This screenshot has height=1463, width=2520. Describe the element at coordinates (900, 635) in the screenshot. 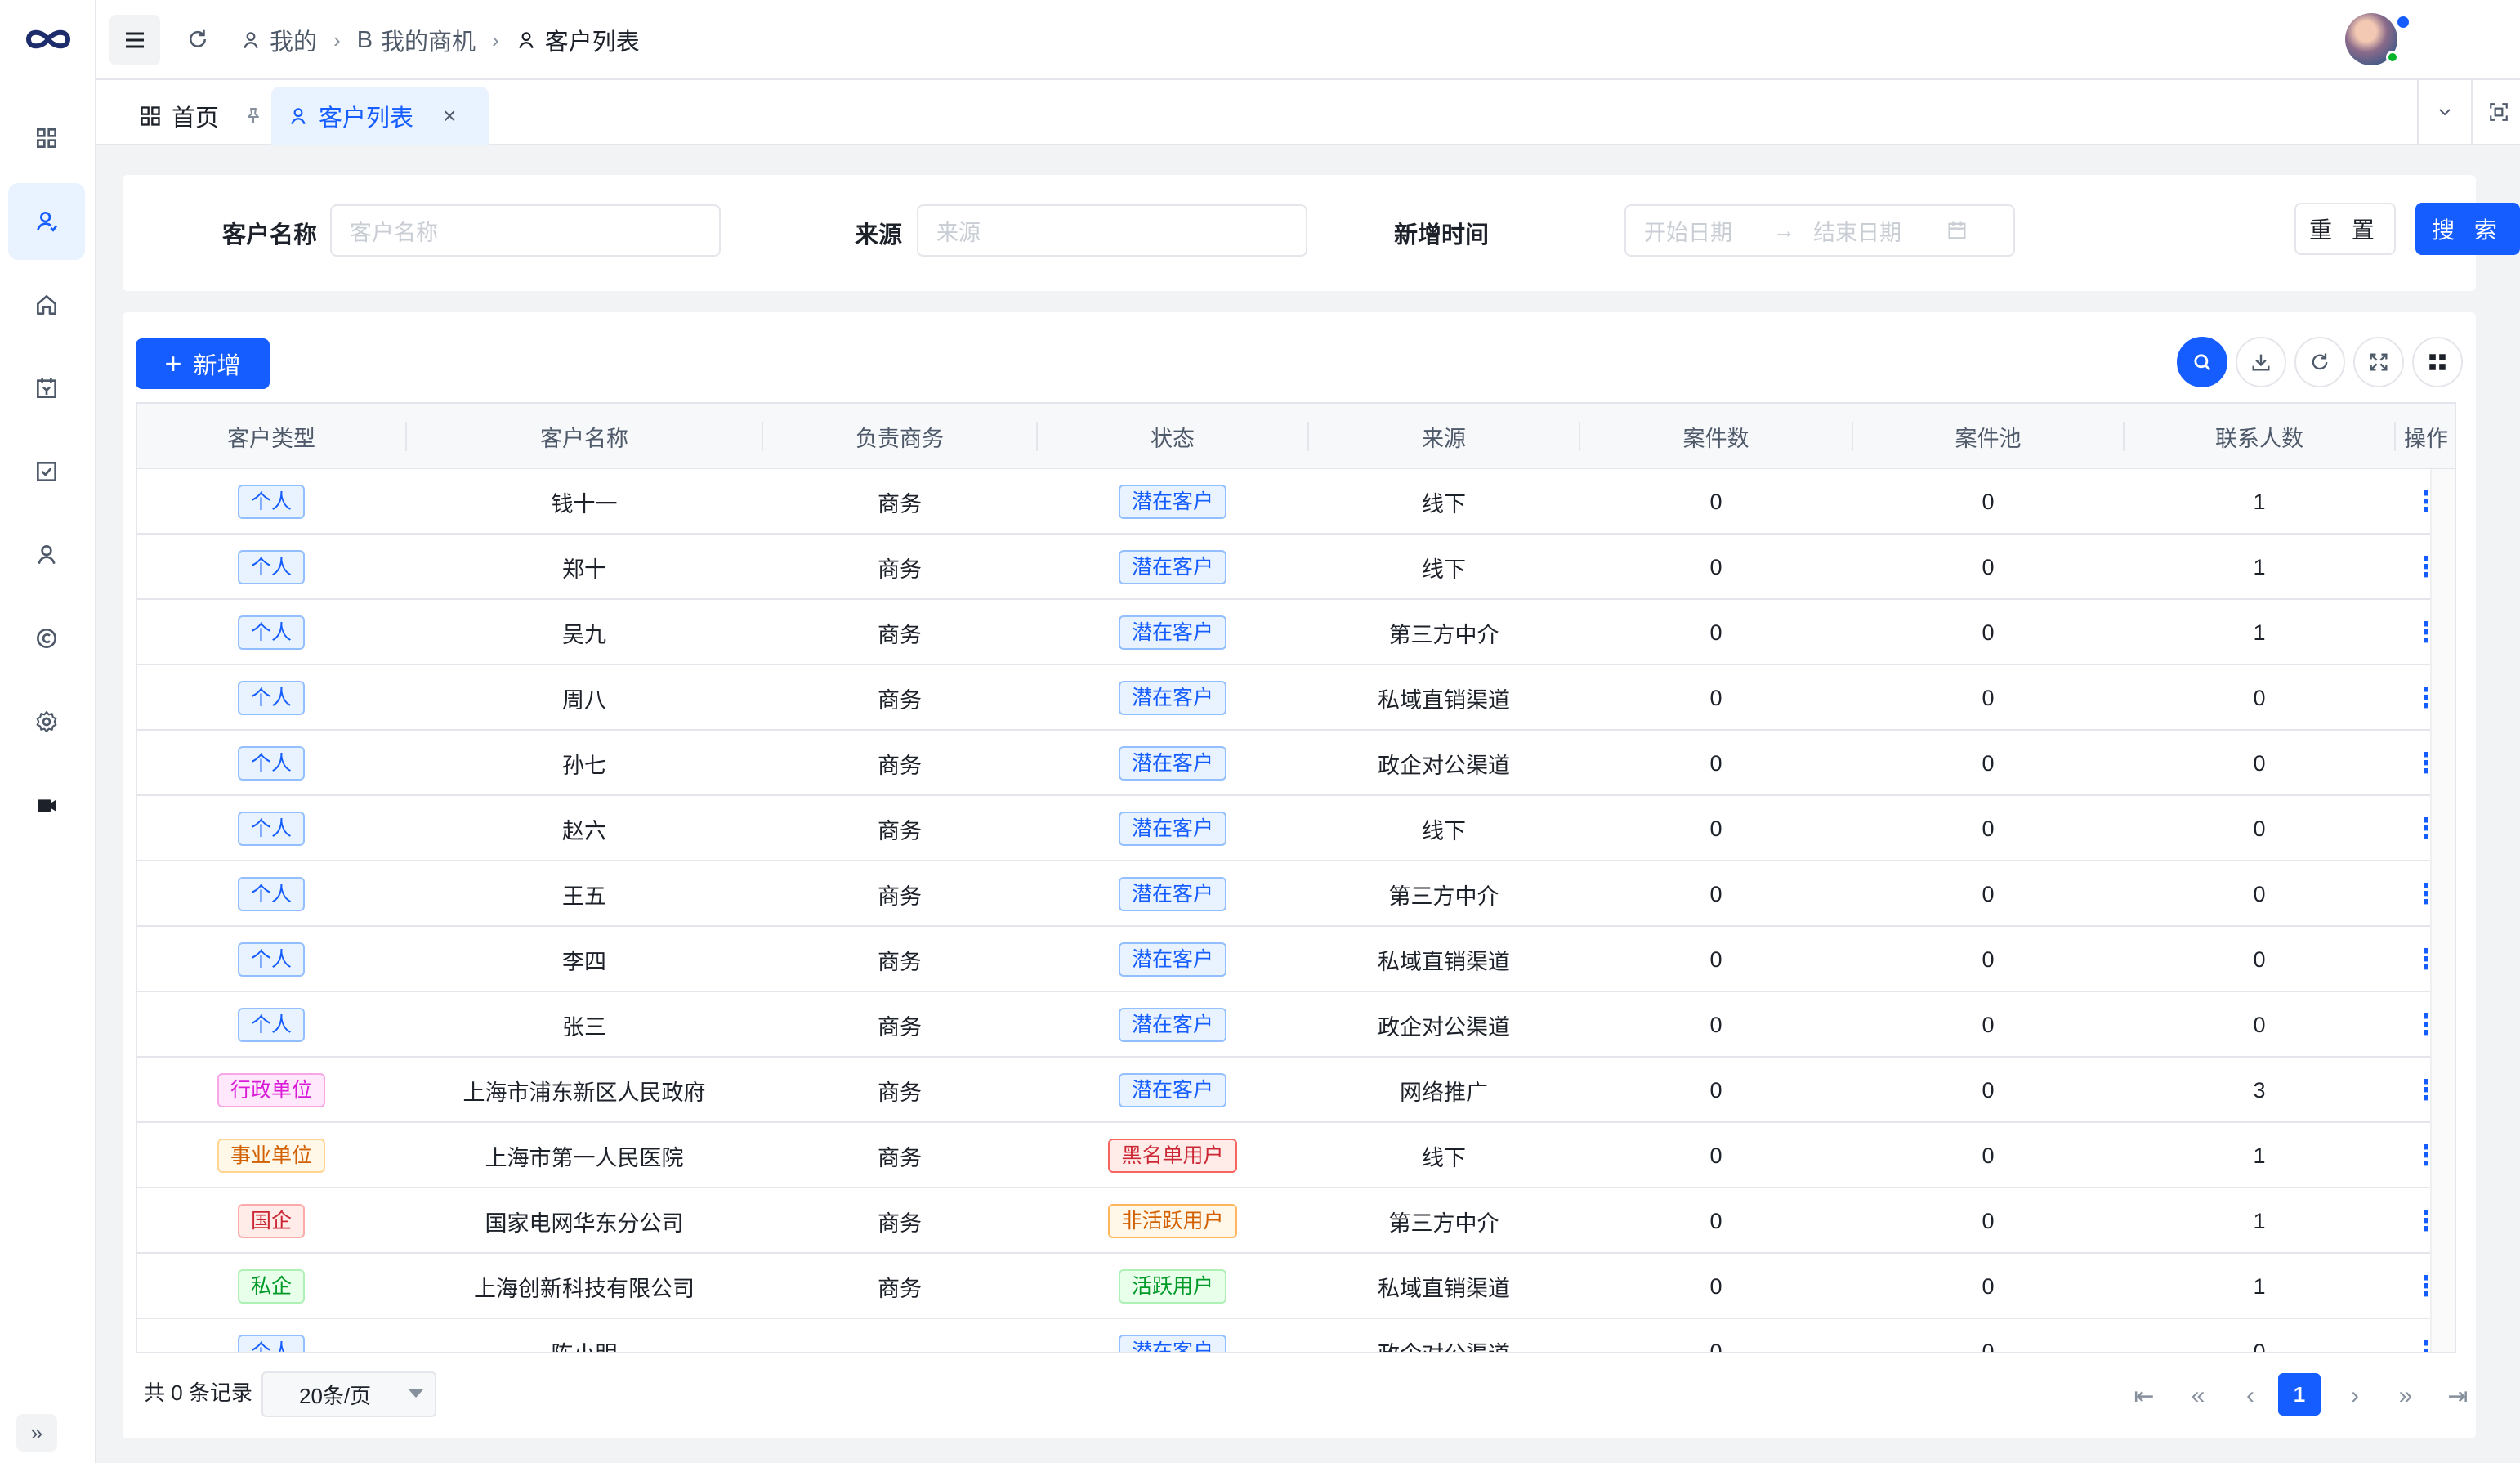

I see `cell-text: 商务` at that location.